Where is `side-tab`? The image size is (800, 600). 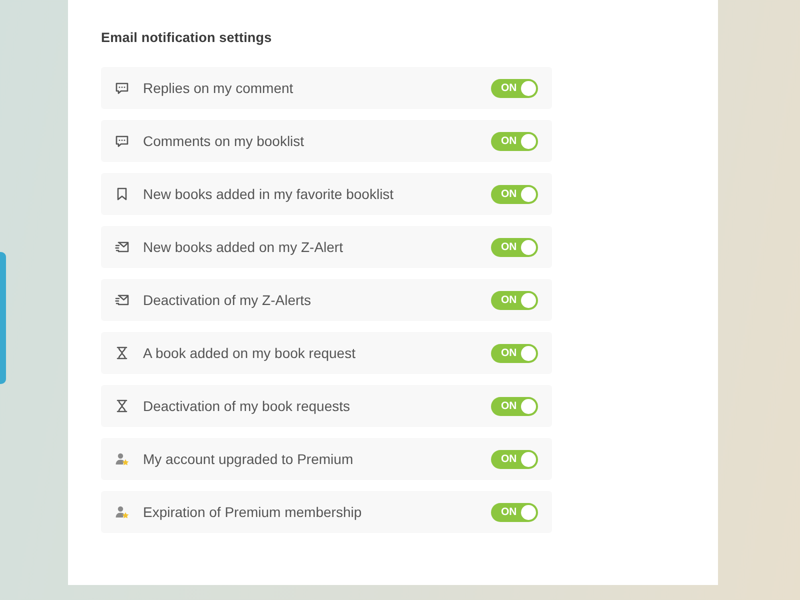 side-tab is located at coordinates (3, 318).